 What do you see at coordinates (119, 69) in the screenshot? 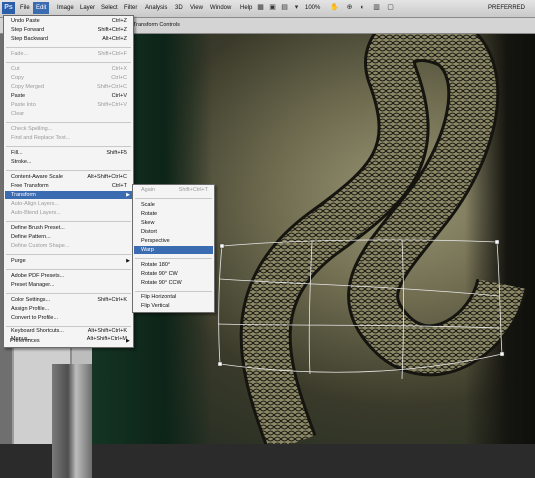
I see `shortcut-cut: Ctrl+X` at bounding box center [119, 69].